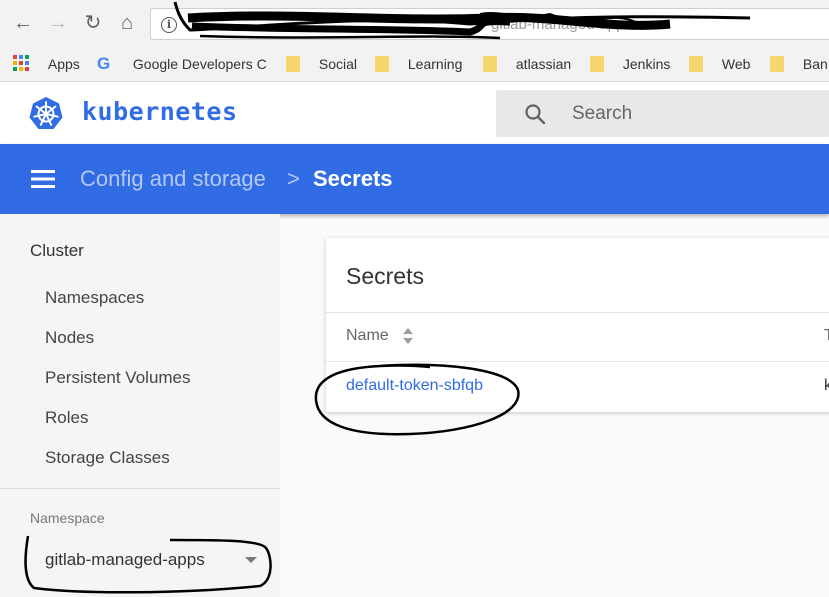 This screenshot has height=597, width=829. What do you see at coordinates (414, 386) in the screenshot?
I see `secret-link-default-token: default-token-sbfqb` at bounding box center [414, 386].